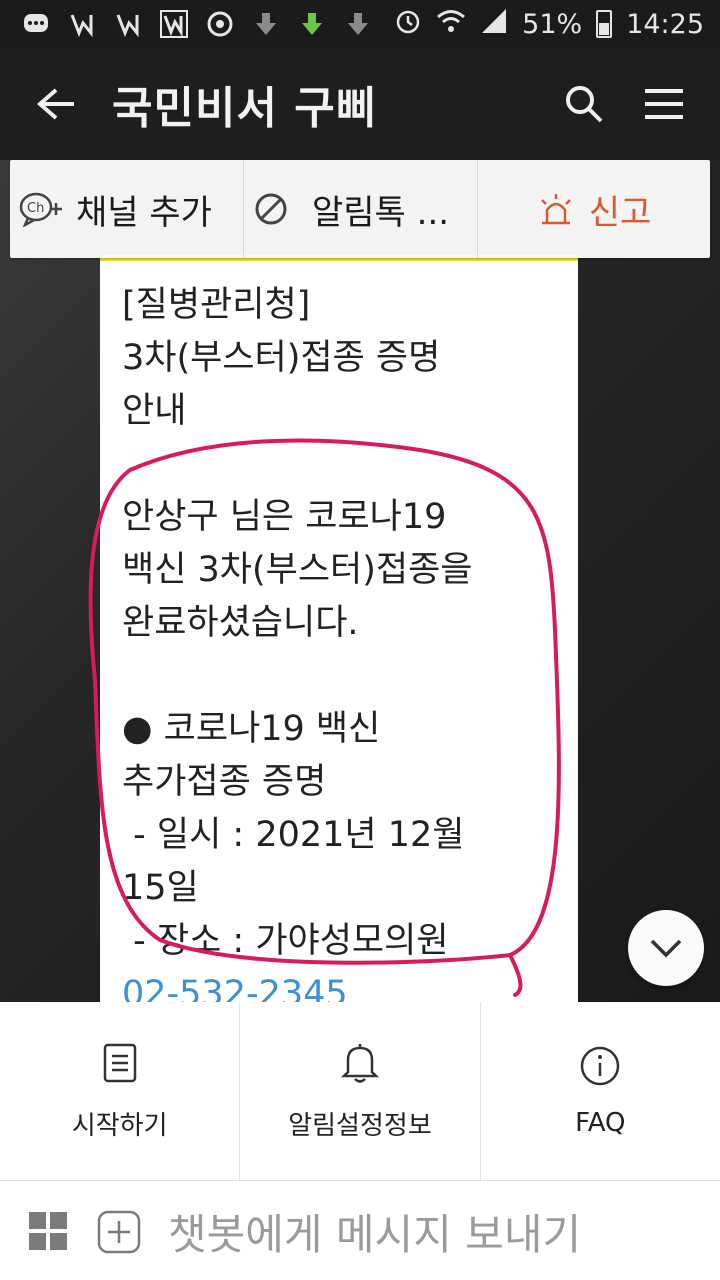 The width and height of the screenshot is (720, 1280). What do you see at coordinates (297, 570) in the screenshot?
I see `message-line: 백신 3차(부스터)접종을` at bounding box center [297, 570].